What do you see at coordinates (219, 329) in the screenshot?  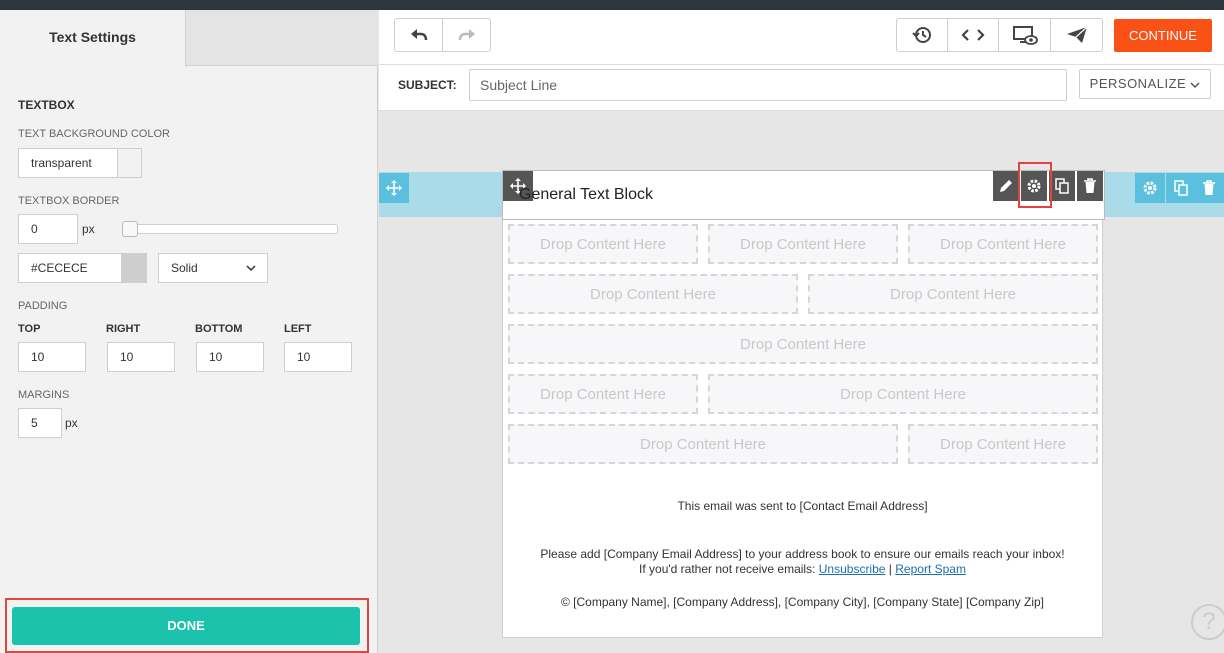 I see `padding-bottom-label: BOTTOM` at bounding box center [219, 329].